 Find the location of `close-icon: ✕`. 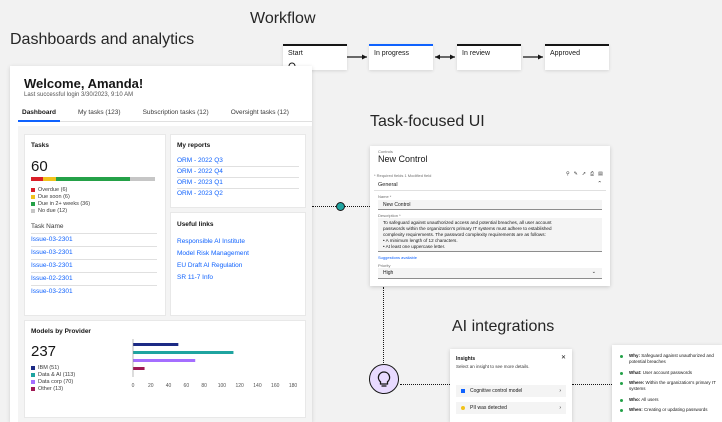

close-icon: ✕ is located at coordinates (563, 357).